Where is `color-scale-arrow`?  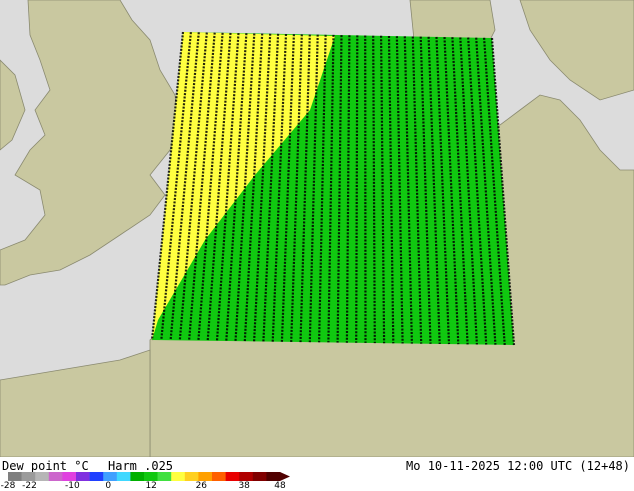 color-scale-arrow is located at coordinates (285, 476).